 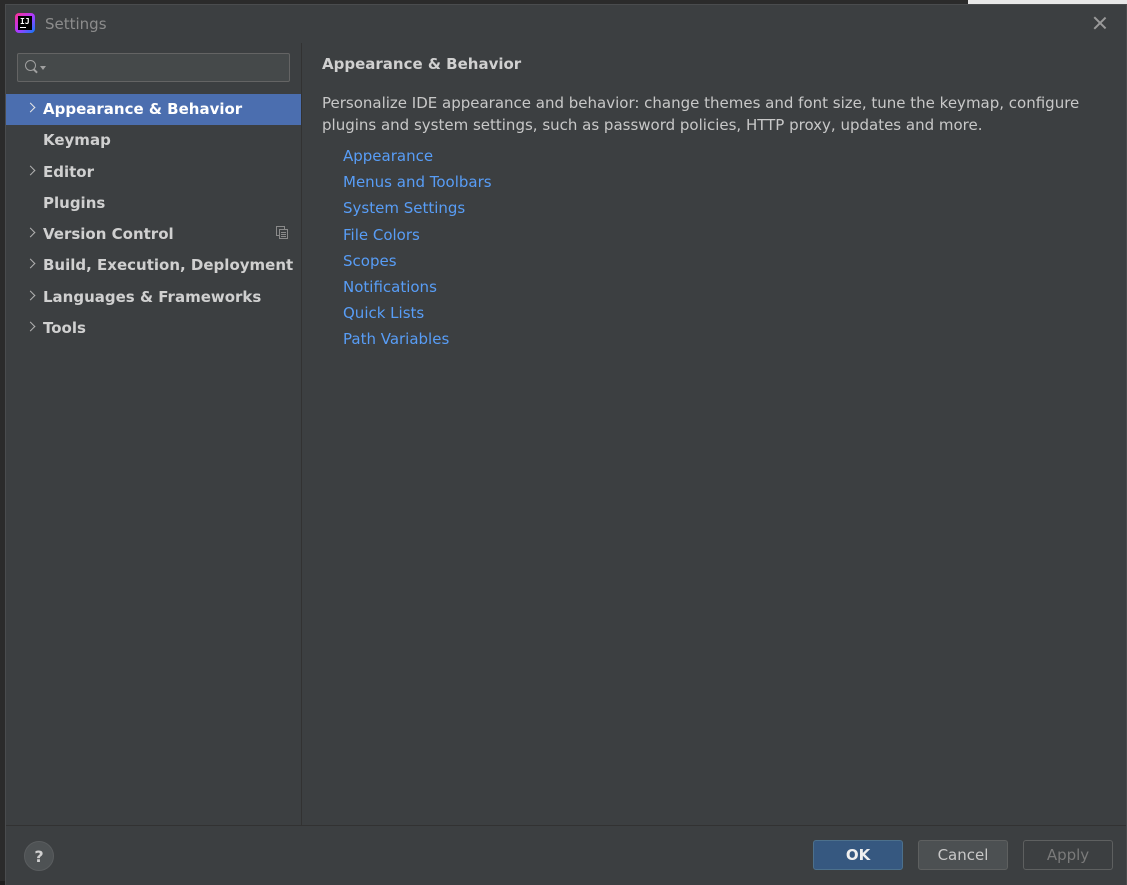 I want to click on sidebar-item-version-control: Version Control, so click(x=153, y=234).